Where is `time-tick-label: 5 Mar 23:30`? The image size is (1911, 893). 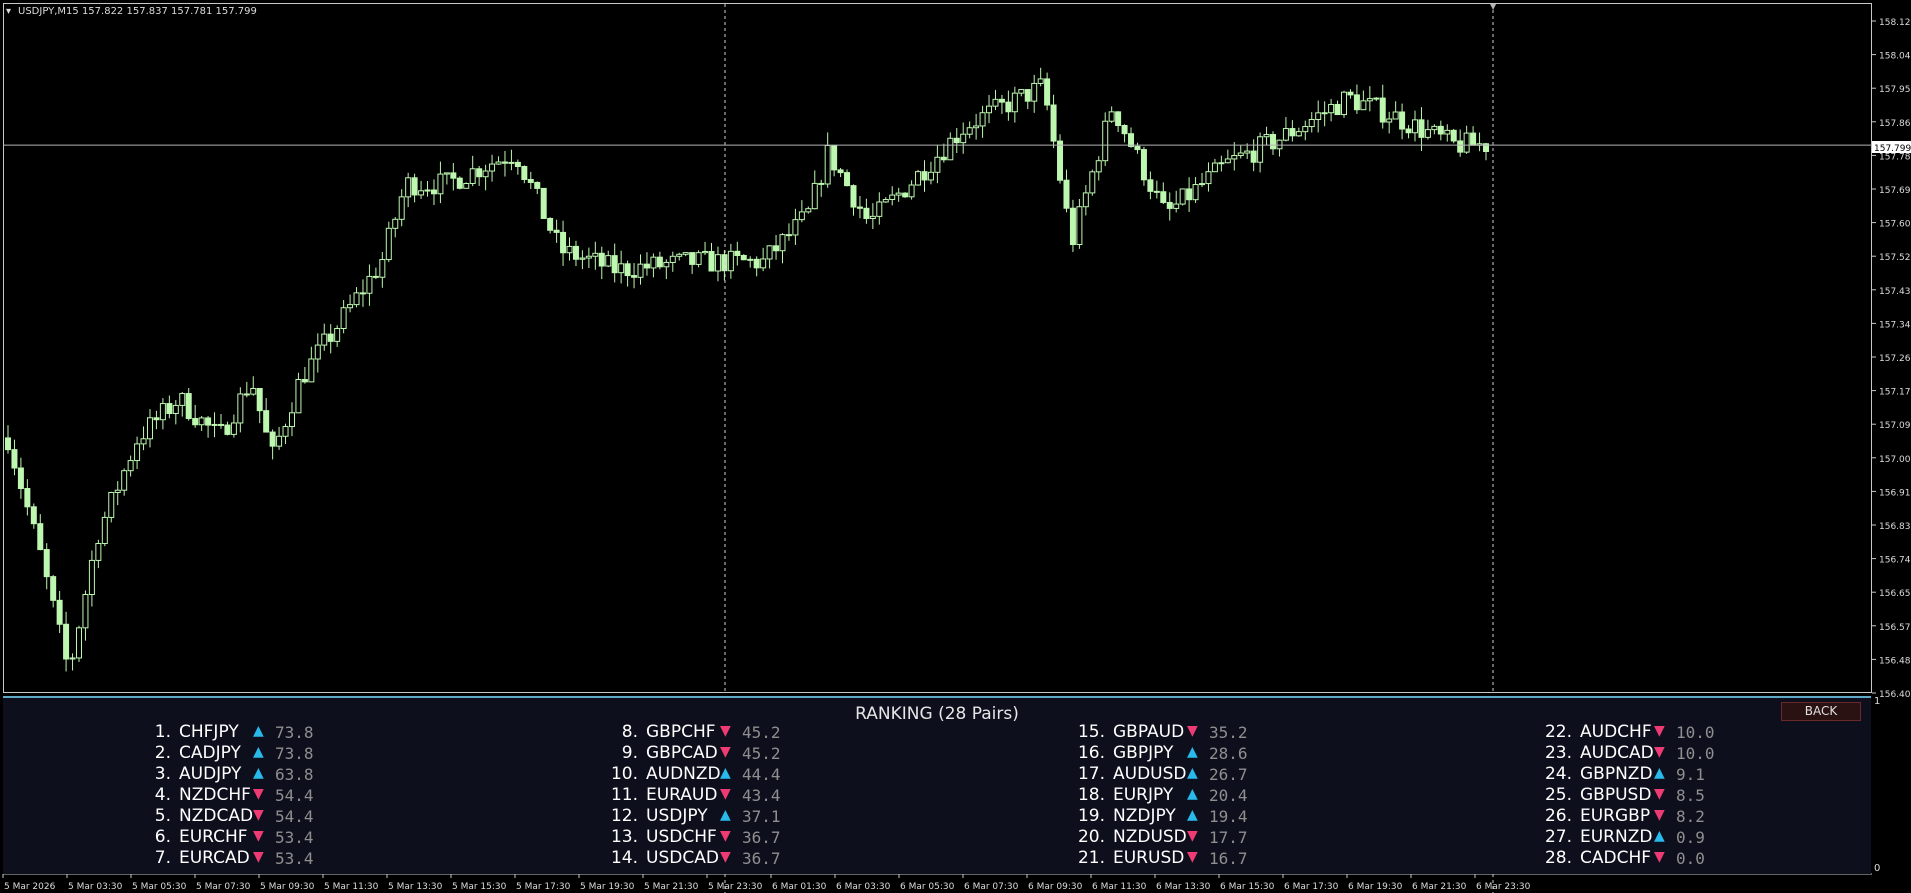 time-tick-label: 5 Mar 23:30 is located at coordinates (735, 887).